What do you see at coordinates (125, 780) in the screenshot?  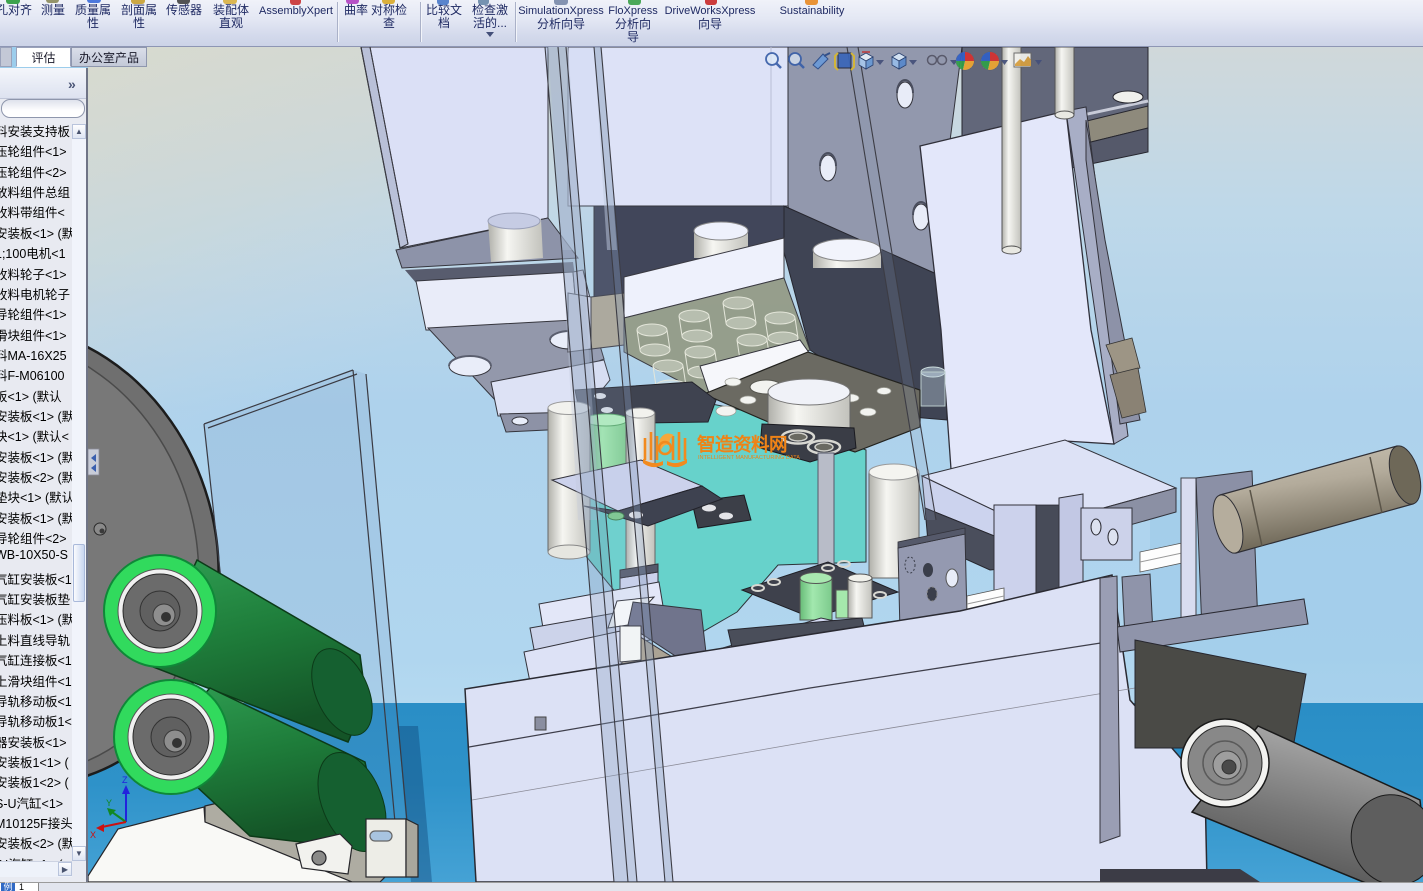 I see `svg-text: Z` at bounding box center [125, 780].